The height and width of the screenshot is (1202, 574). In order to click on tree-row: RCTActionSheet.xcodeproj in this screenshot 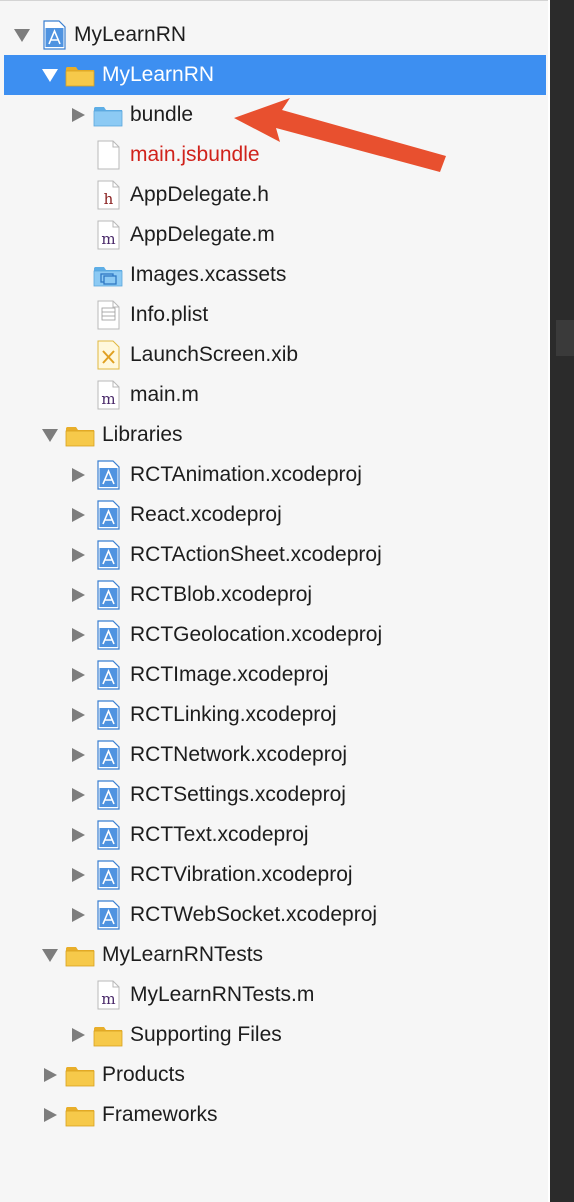, I will do `click(275, 555)`.